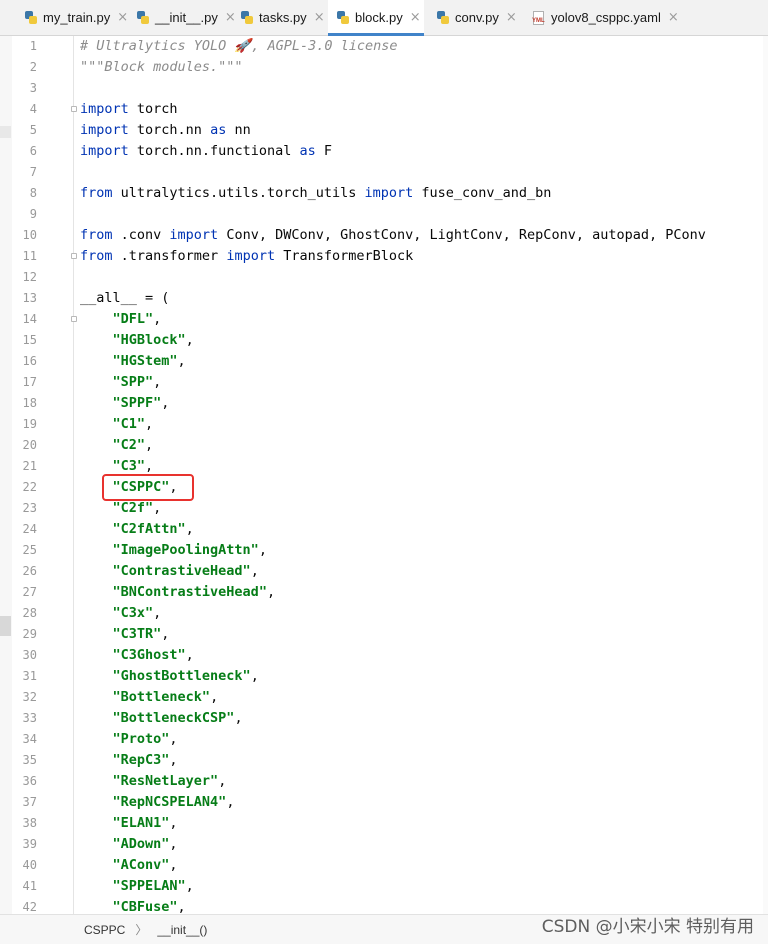  I want to click on line-number: 21, so click(29, 466).